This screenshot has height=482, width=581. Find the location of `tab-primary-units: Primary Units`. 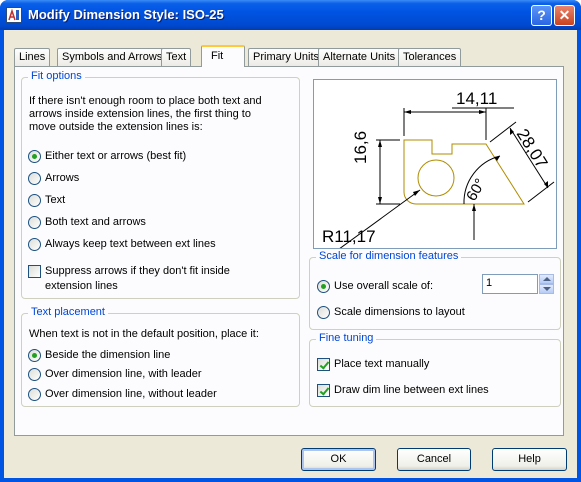

tab-primary-units: Primary Units is located at coordinates (286, 57).